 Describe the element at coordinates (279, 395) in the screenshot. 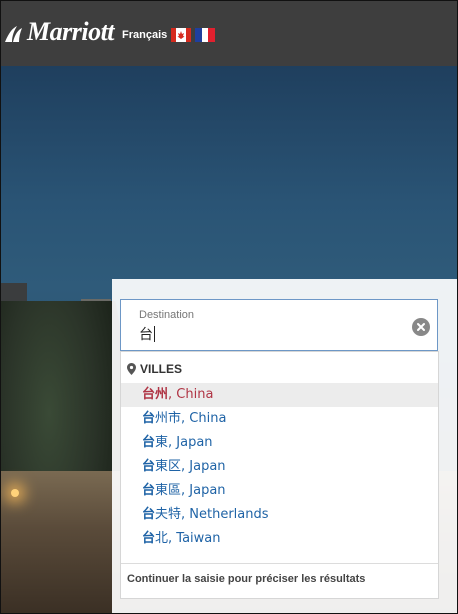

I see `suggestion-item: 台州, China` at that location.